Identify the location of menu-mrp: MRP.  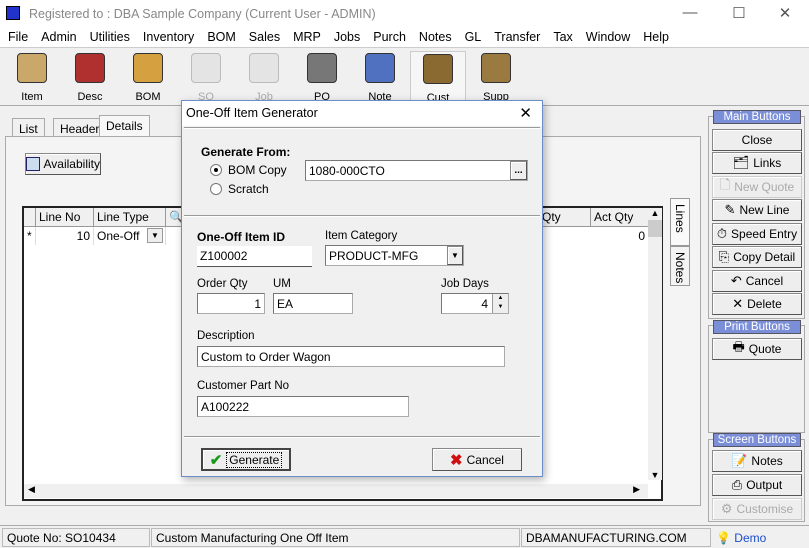
(305, 37).